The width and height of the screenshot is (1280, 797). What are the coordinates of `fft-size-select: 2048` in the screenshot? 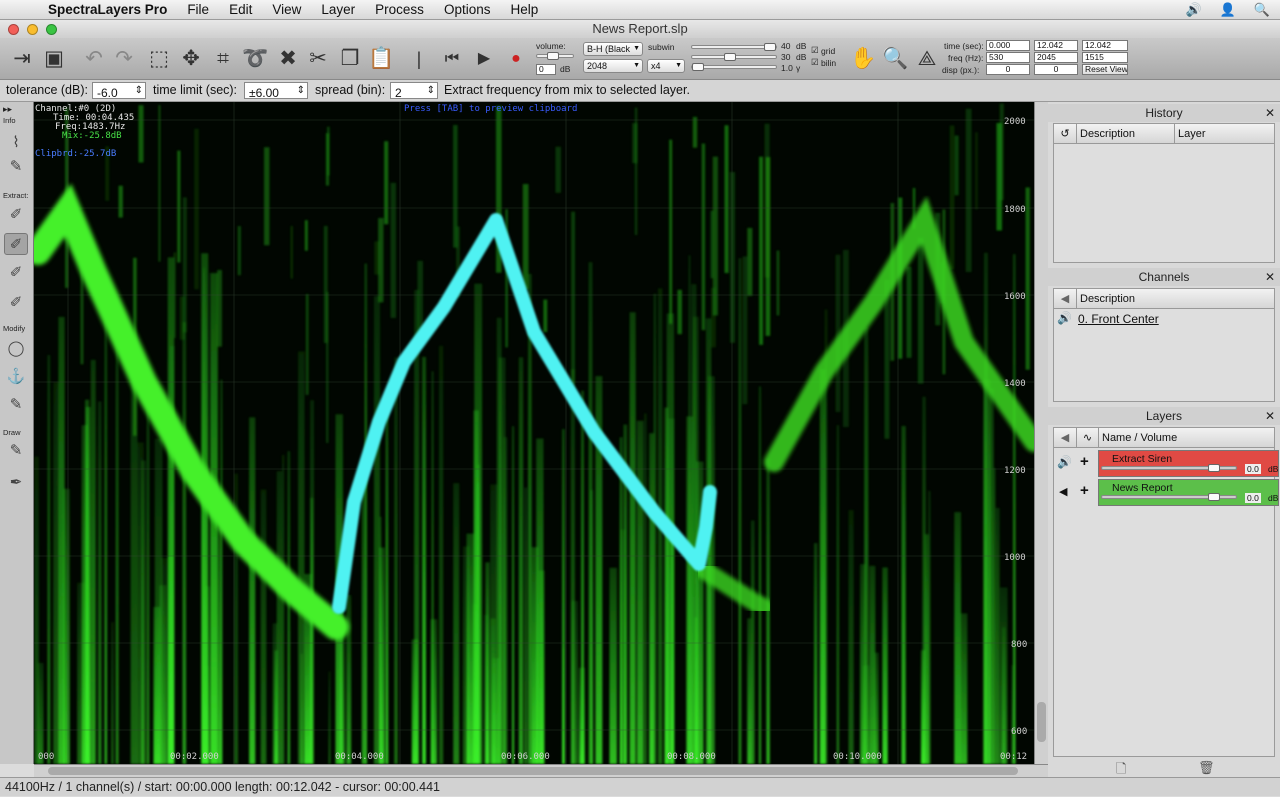 It's located at (613, 66).